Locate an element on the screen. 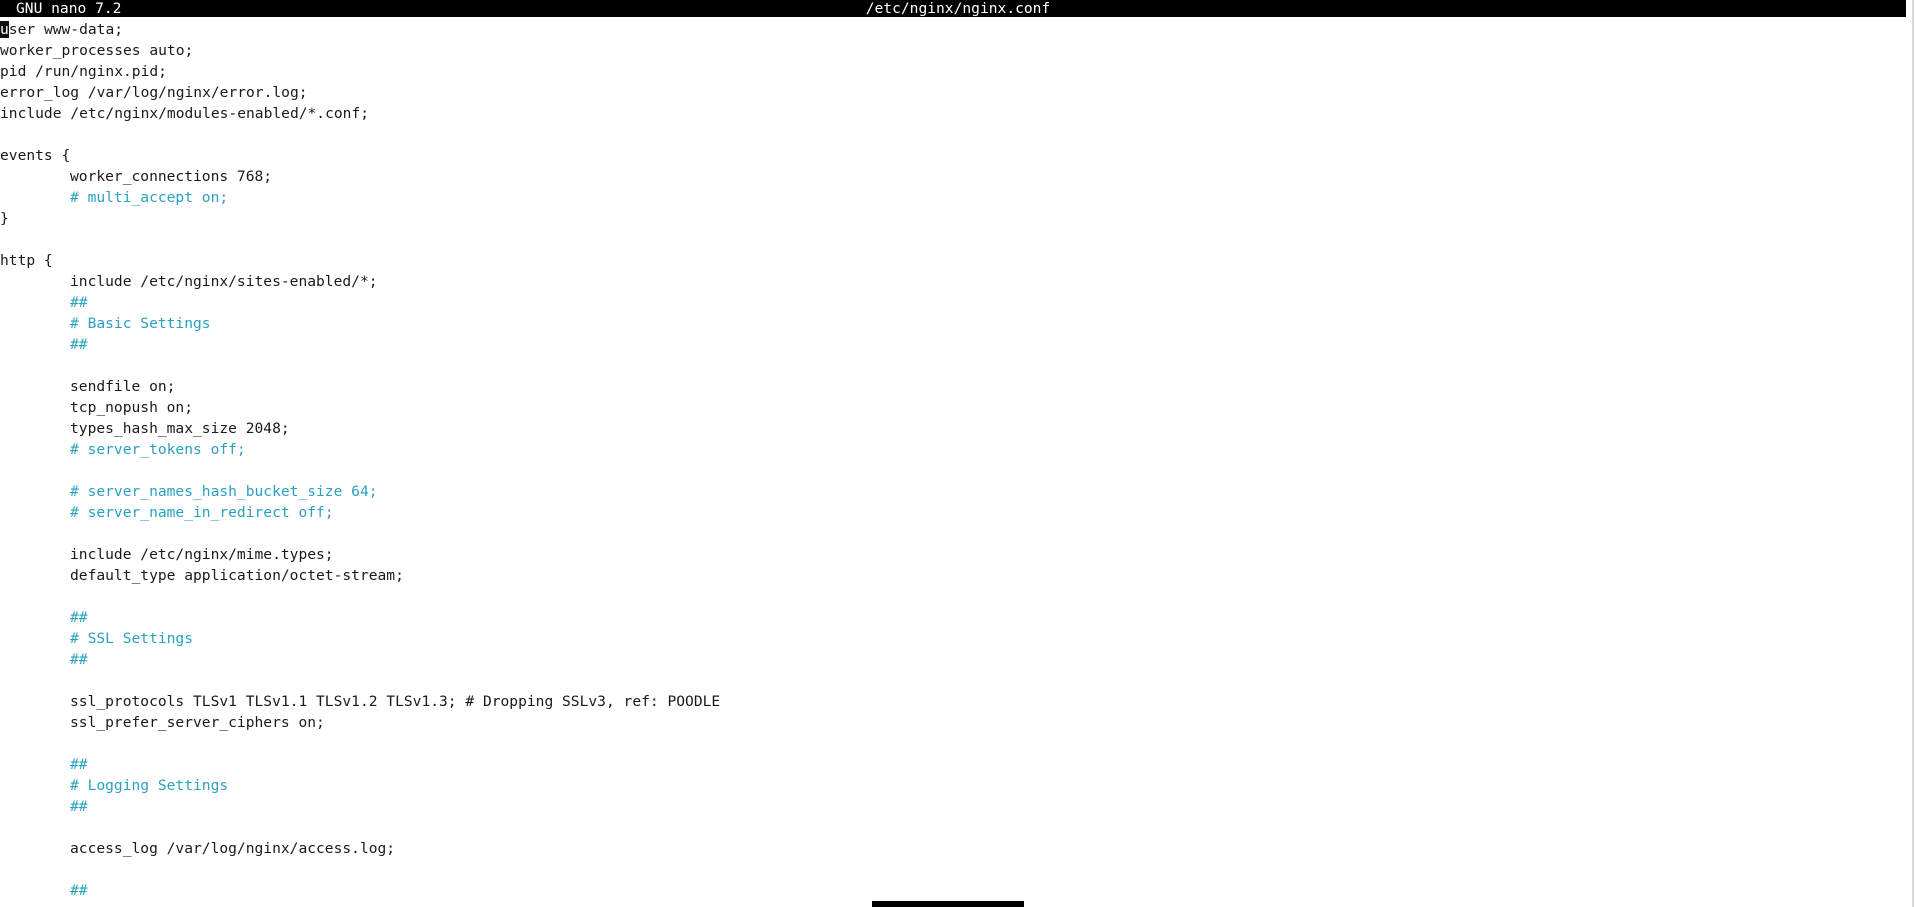  line-text: ser www-data; is located at coordinates (66, 29).